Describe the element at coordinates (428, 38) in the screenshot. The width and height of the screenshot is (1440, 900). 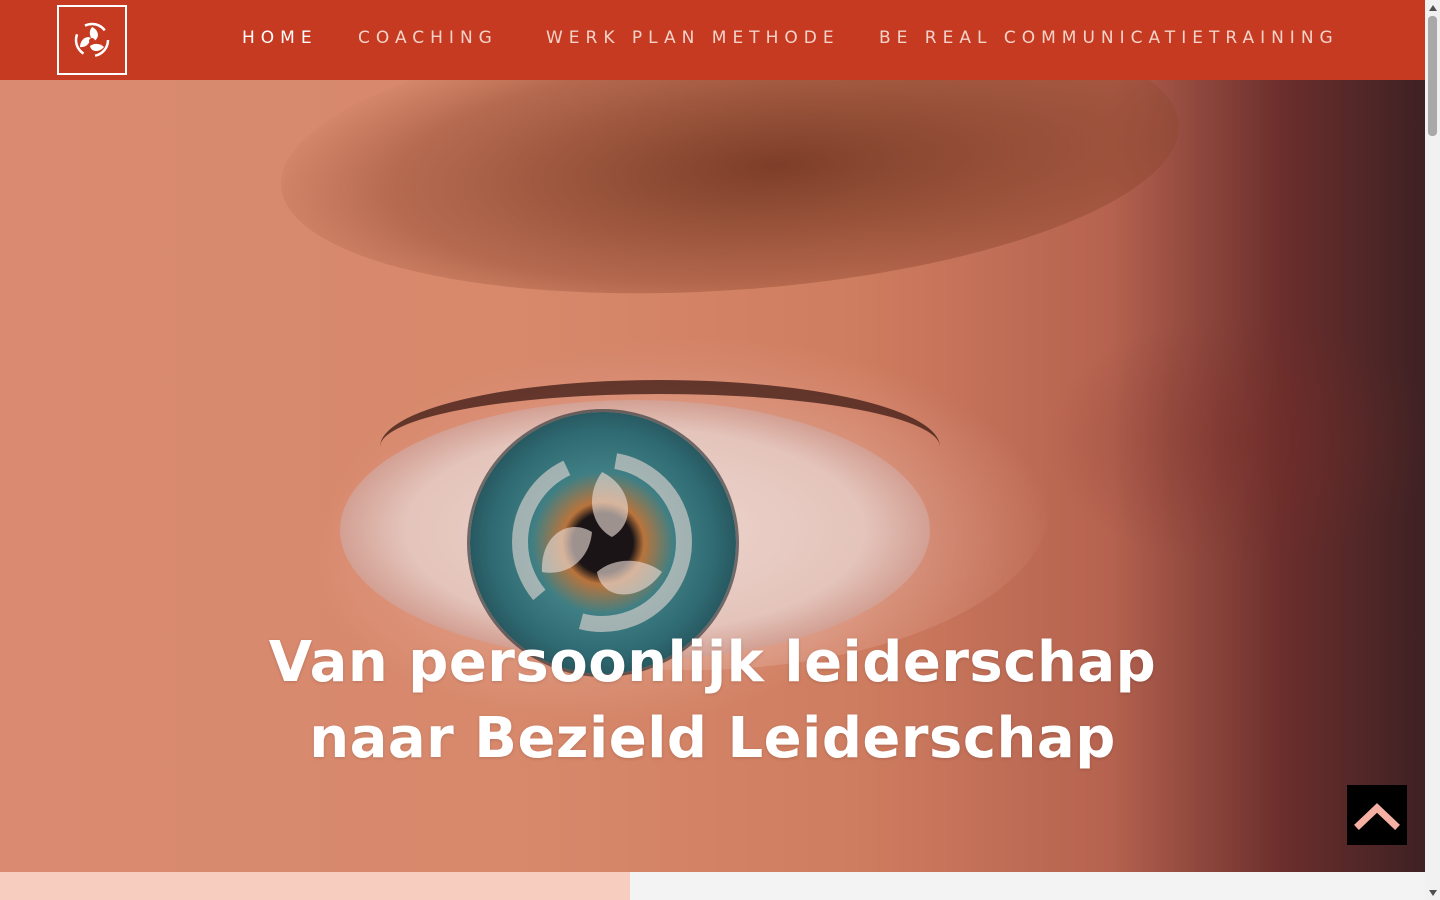
I see `nav-item-coaching: COACHING` at that location.